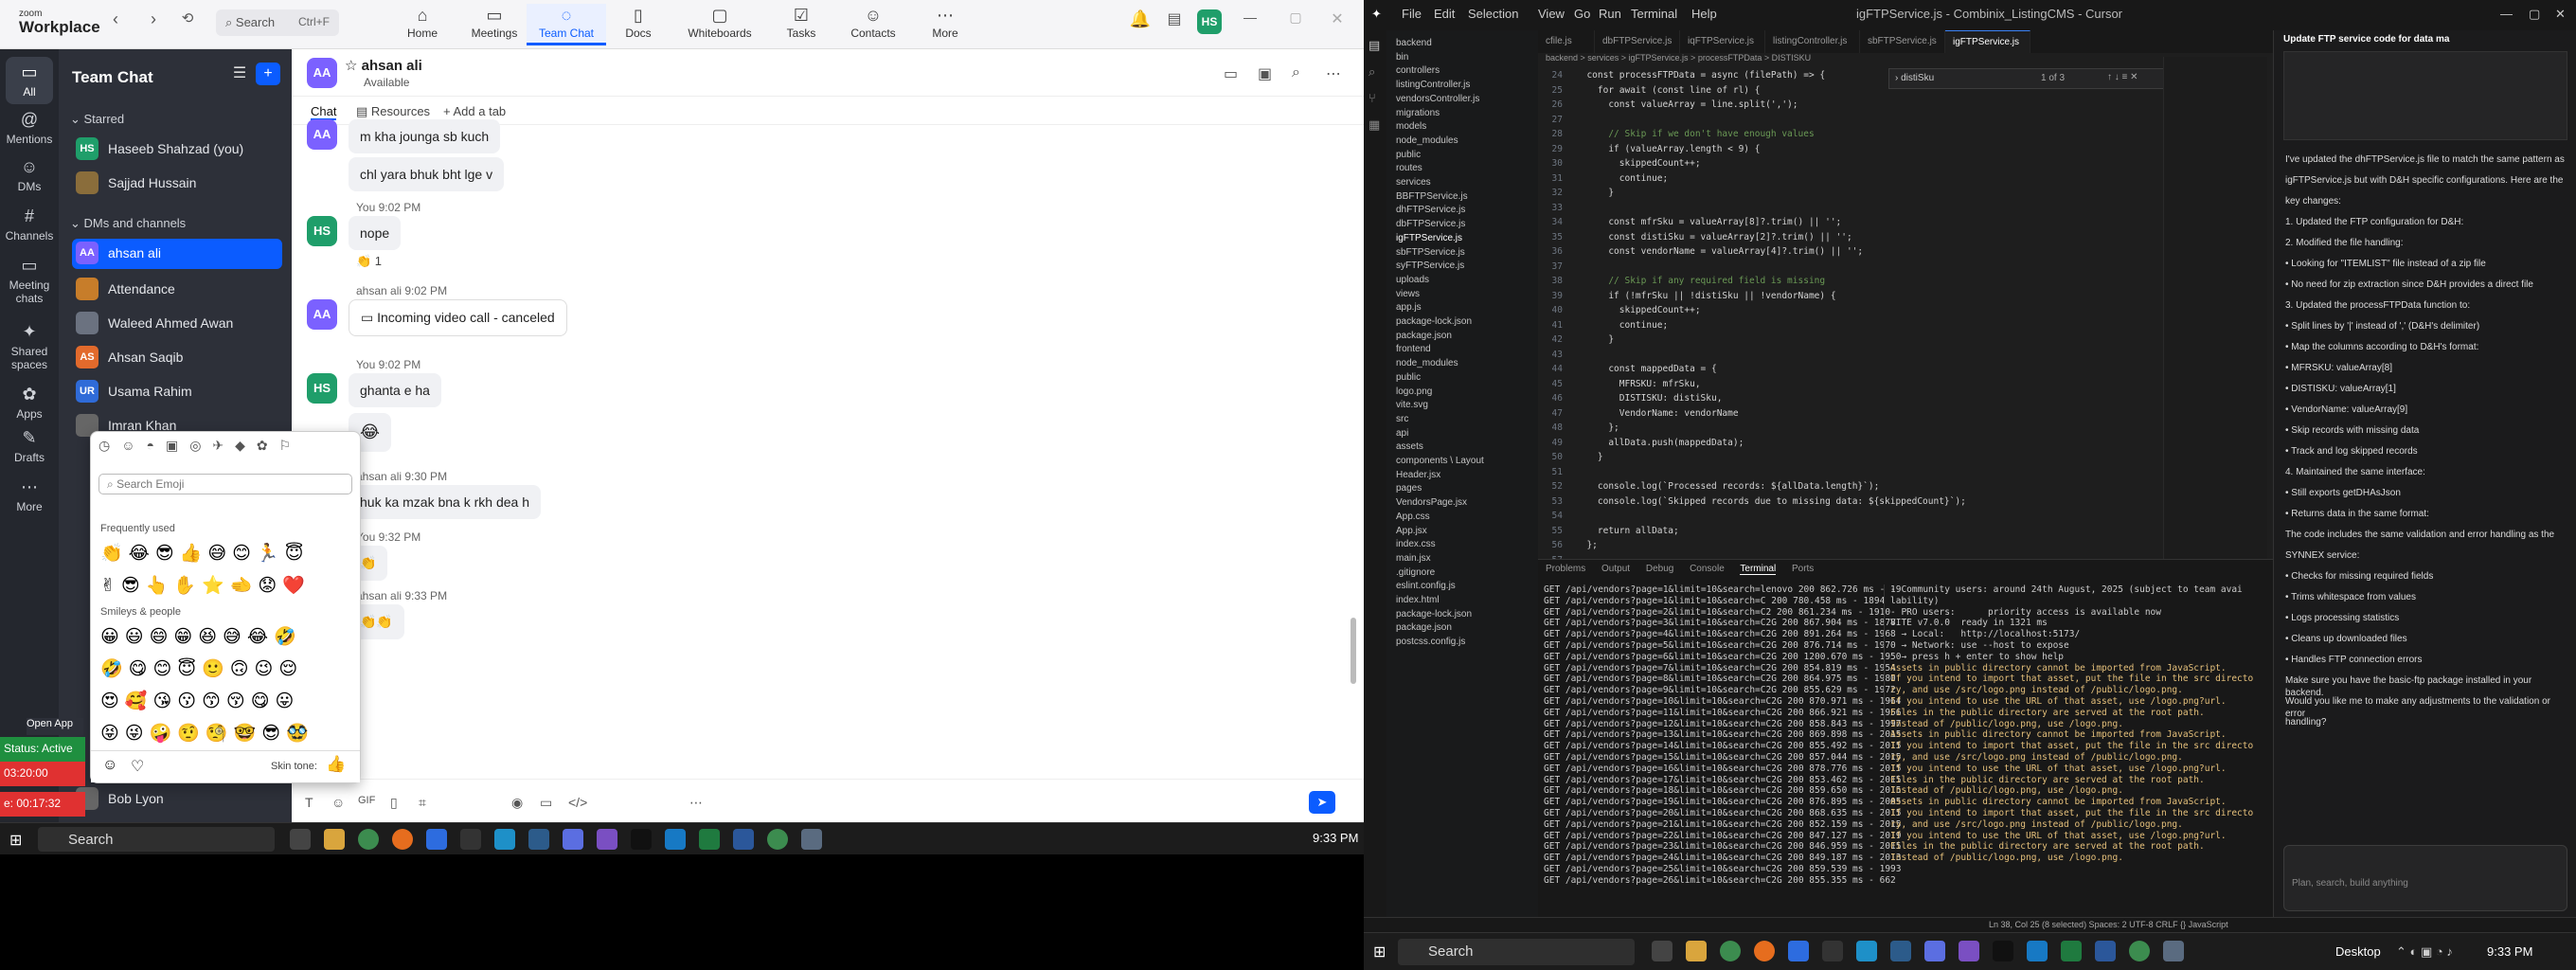 The height and width of the screenshot is (970, 2576). What do you see at coordinates (187, 20) in the screenshot?
I see `history-icon: ⟲` at bounding box center [187, 20].